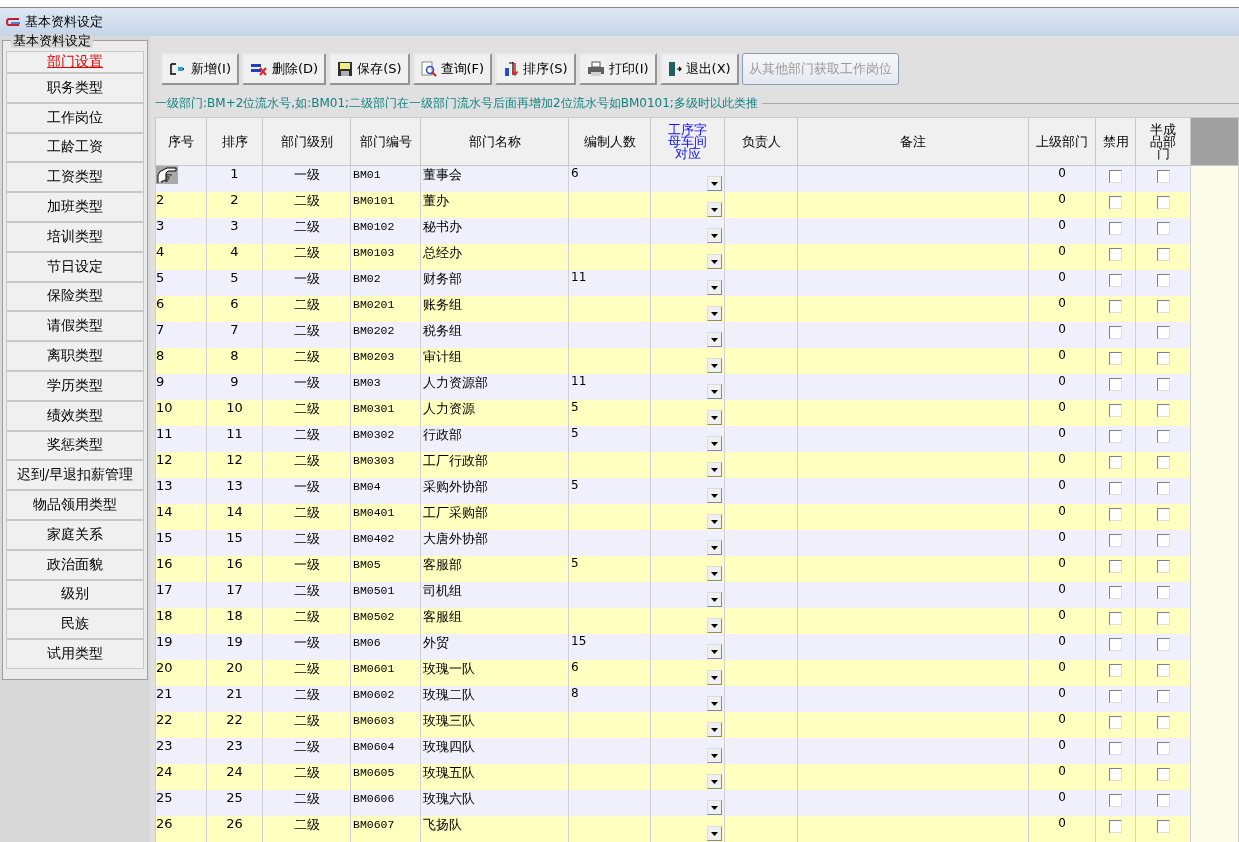 The width and height of the screenshot is (1239, 842). Describe the element at coordinates (1062, 141) in the screenshot. I see `column-header: 上级部门` at that location.